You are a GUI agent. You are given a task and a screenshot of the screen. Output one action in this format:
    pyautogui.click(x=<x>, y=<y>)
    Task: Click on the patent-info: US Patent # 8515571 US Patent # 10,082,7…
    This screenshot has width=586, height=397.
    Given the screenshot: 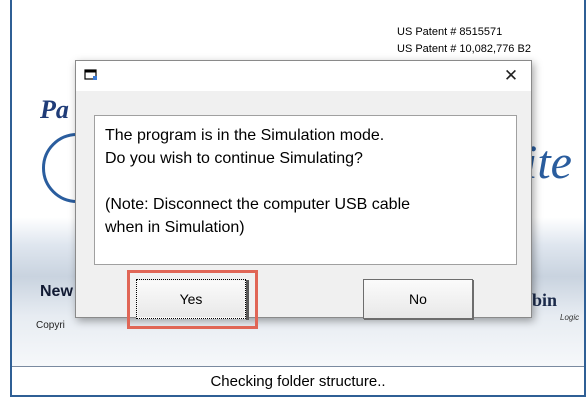 What is the action you would take?
    pyautogui.click(x=464, y=41)
    